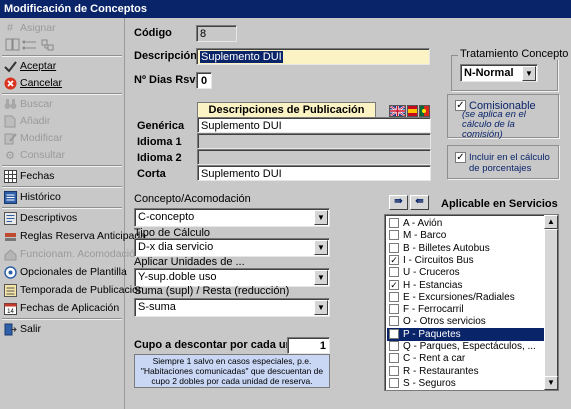 The height and width of the screenshot is (409, 571). What do you see at coordinates (314, 173) in the screenshot?
I see `corta-field: Suplemento DUI` at bounding box center [314, 173].